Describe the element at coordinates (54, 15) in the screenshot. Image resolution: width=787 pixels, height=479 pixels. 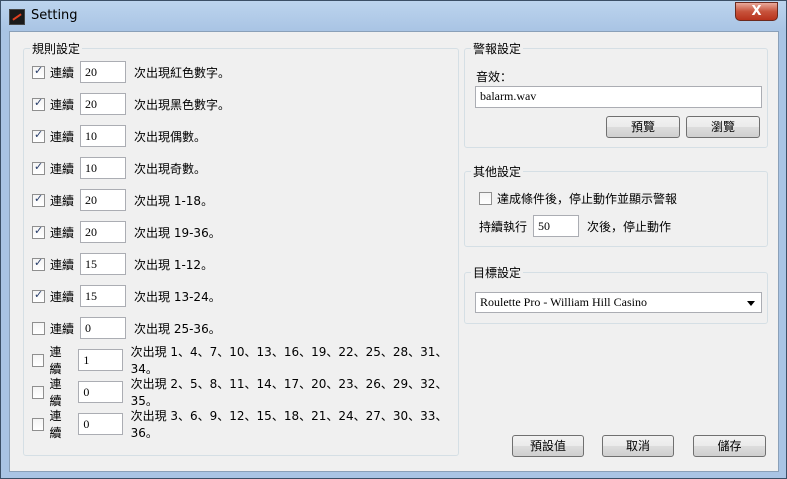
I see `window-title: Setting` at that location.